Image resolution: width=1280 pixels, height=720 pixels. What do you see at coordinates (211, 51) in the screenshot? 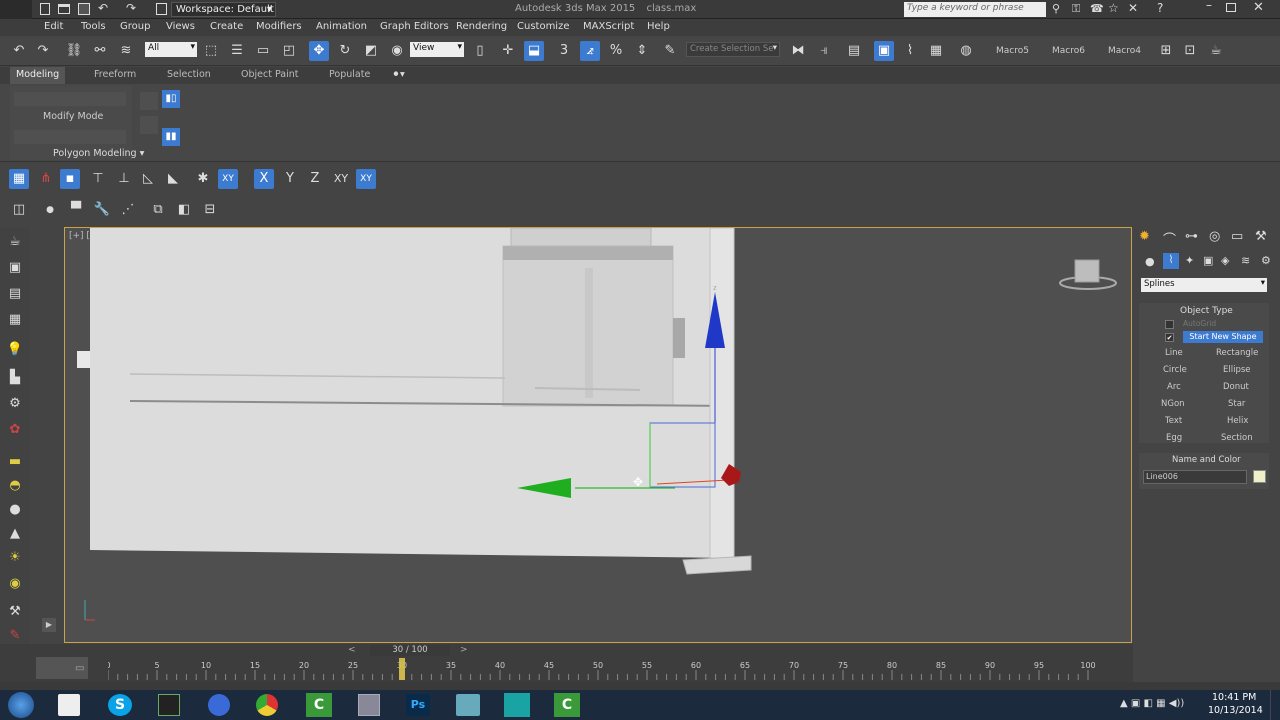
I see `select-object-icon: ⬚` at bounding box center [211, 51].